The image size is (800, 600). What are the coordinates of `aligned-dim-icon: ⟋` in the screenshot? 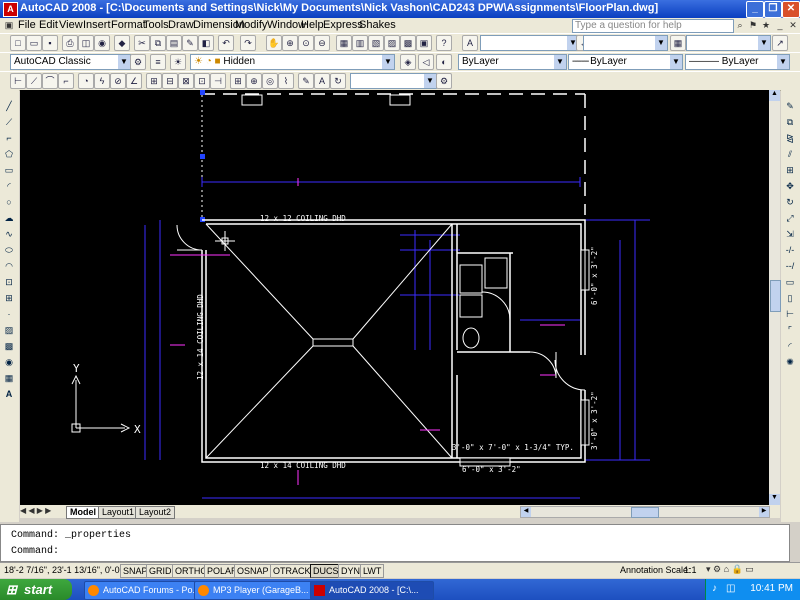 It's located at (34, 81).